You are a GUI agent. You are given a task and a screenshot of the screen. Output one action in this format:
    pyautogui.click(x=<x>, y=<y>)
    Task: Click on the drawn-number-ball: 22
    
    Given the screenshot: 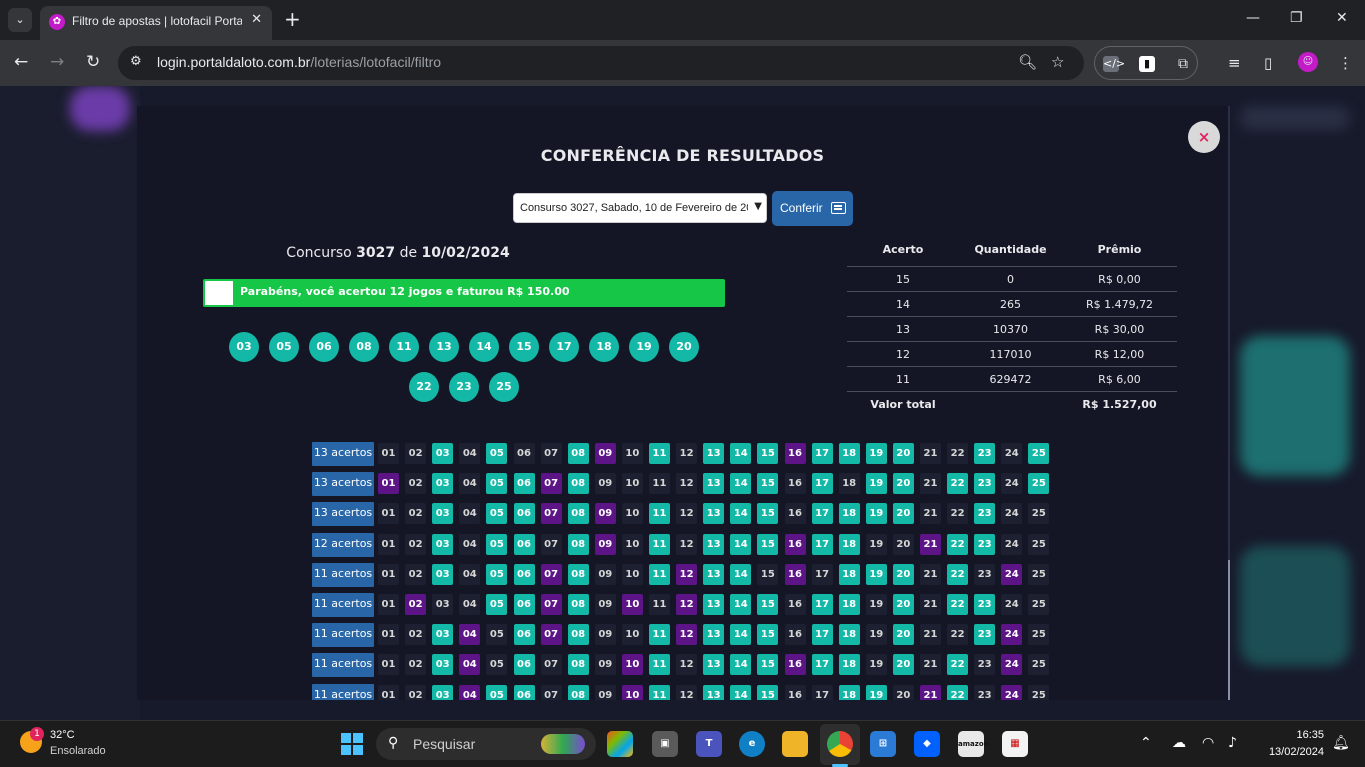 What is the action you would take?
    pyautogui.click(x=424, y=387)
    